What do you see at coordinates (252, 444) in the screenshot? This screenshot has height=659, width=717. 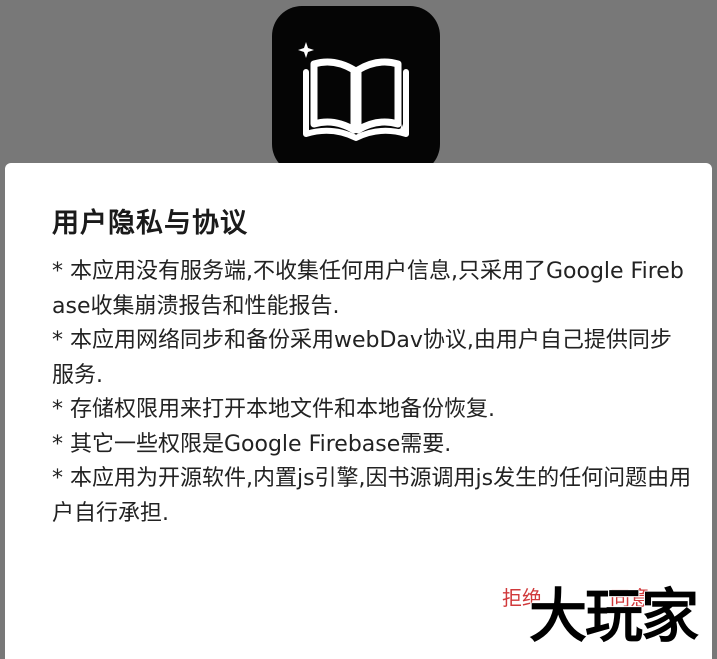 I see `privacy-paragraph: * 其它一些权限是Google Firebase需要.` at bounding box center [252, 444].